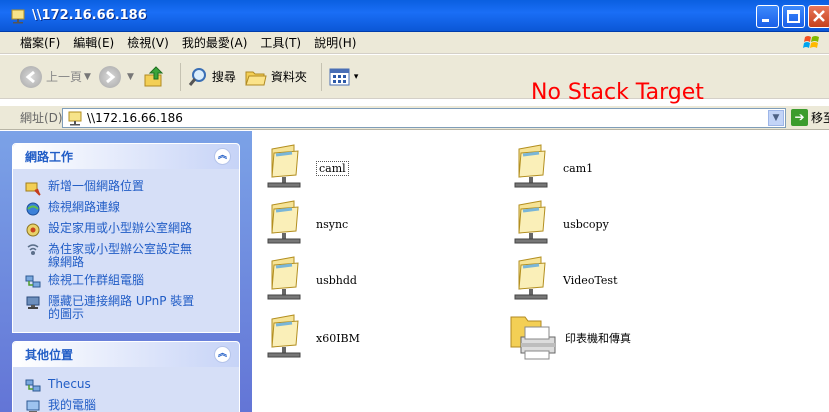 This screenshot has width=829, height=412. I want to click on search-button: 搜尋, so click(211, 77).